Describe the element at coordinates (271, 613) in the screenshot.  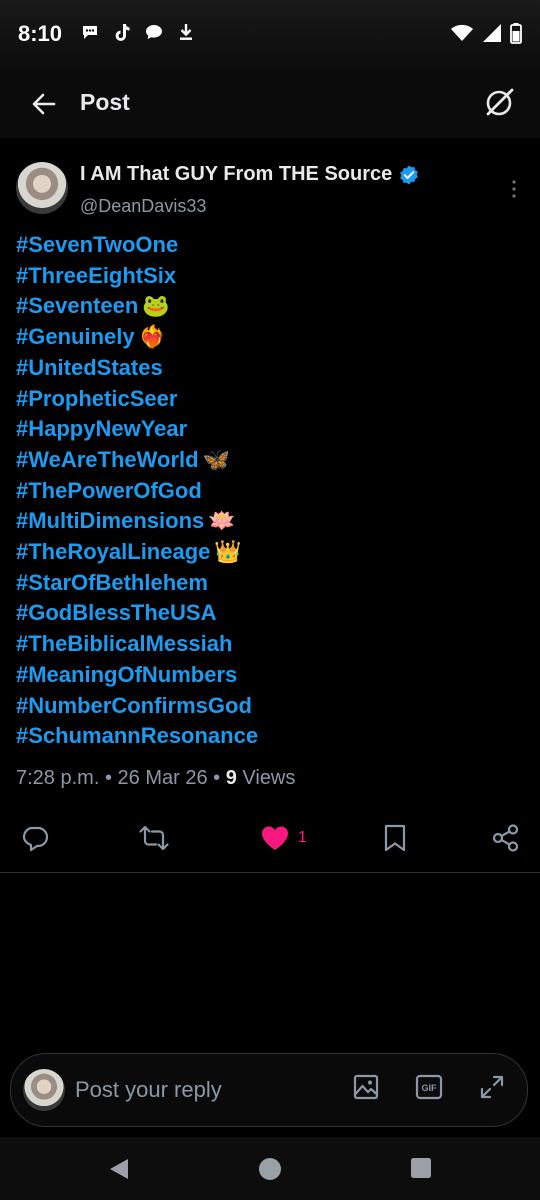
I see `hashtag-line: #GodBlessTheUSA` at that location.